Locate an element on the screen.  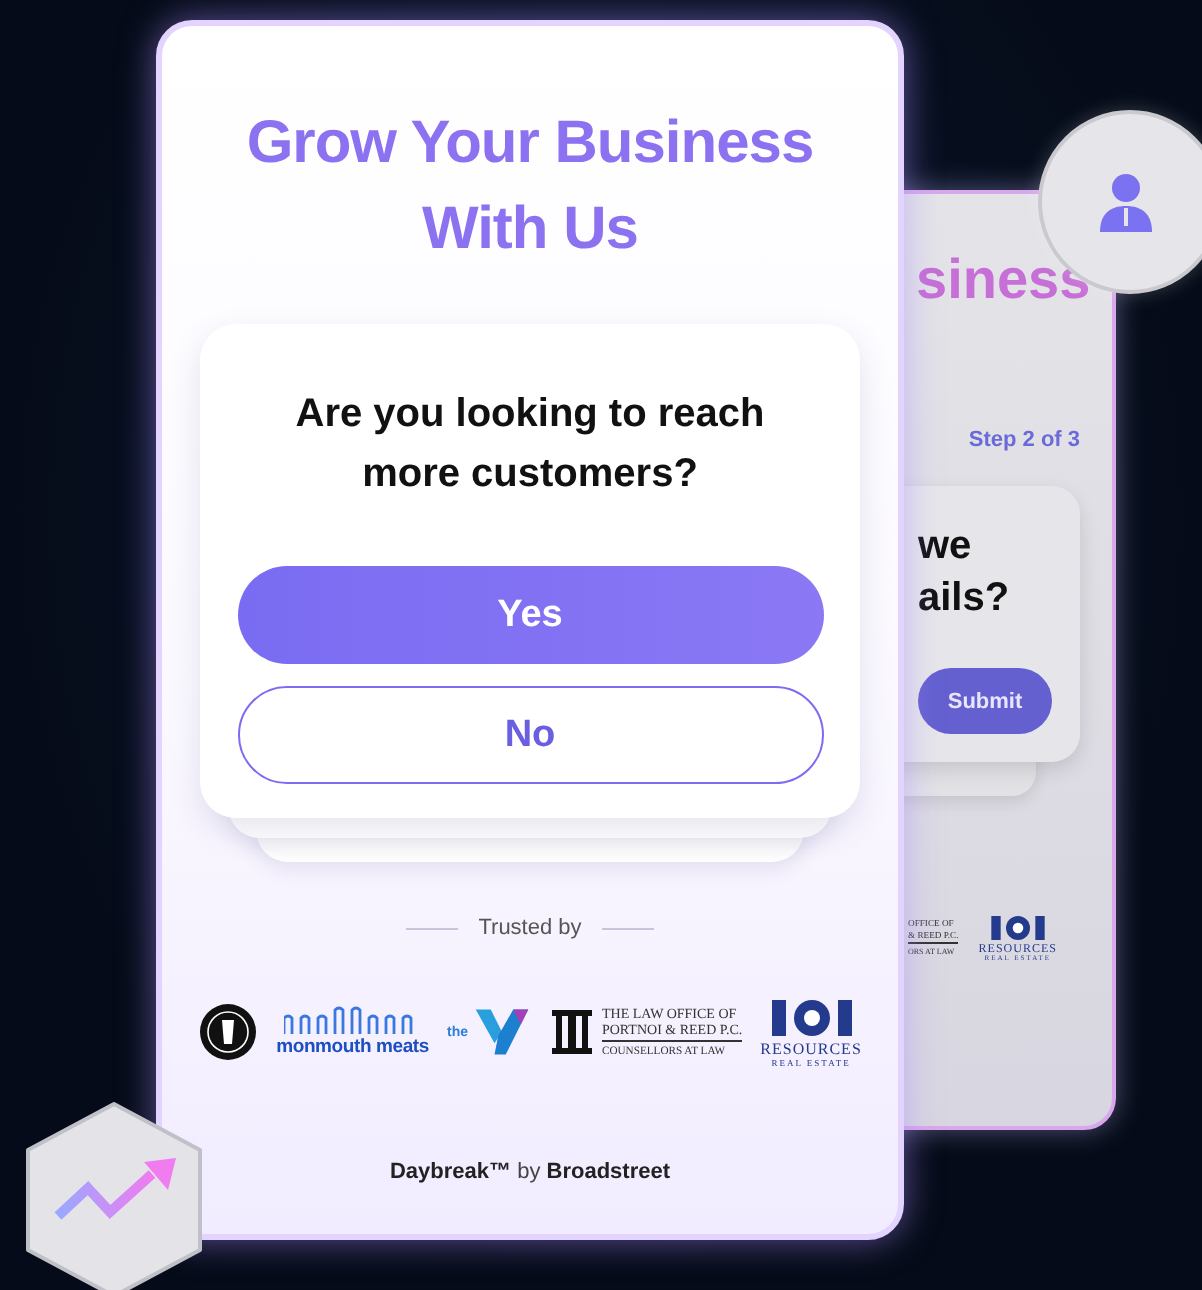
headline: siness is located at coordinates (1004, 280).